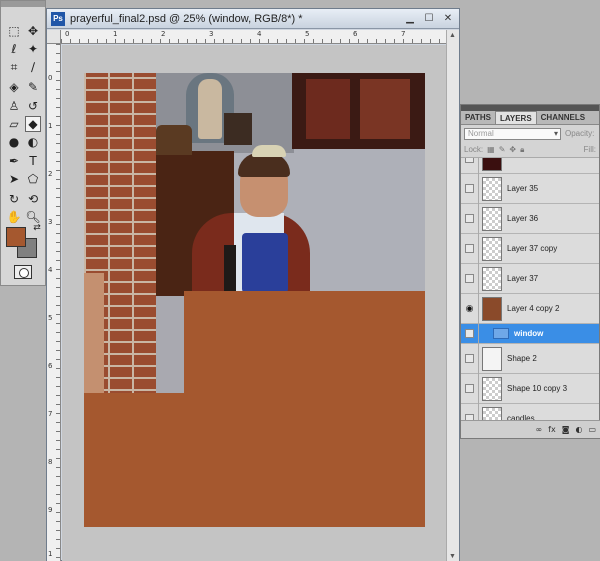 The height and width of the screenshot is (561, 600). Describe the element at coordinates (538, 429) in the screenshot. I see `link-layers-icon: ∞` at that location.